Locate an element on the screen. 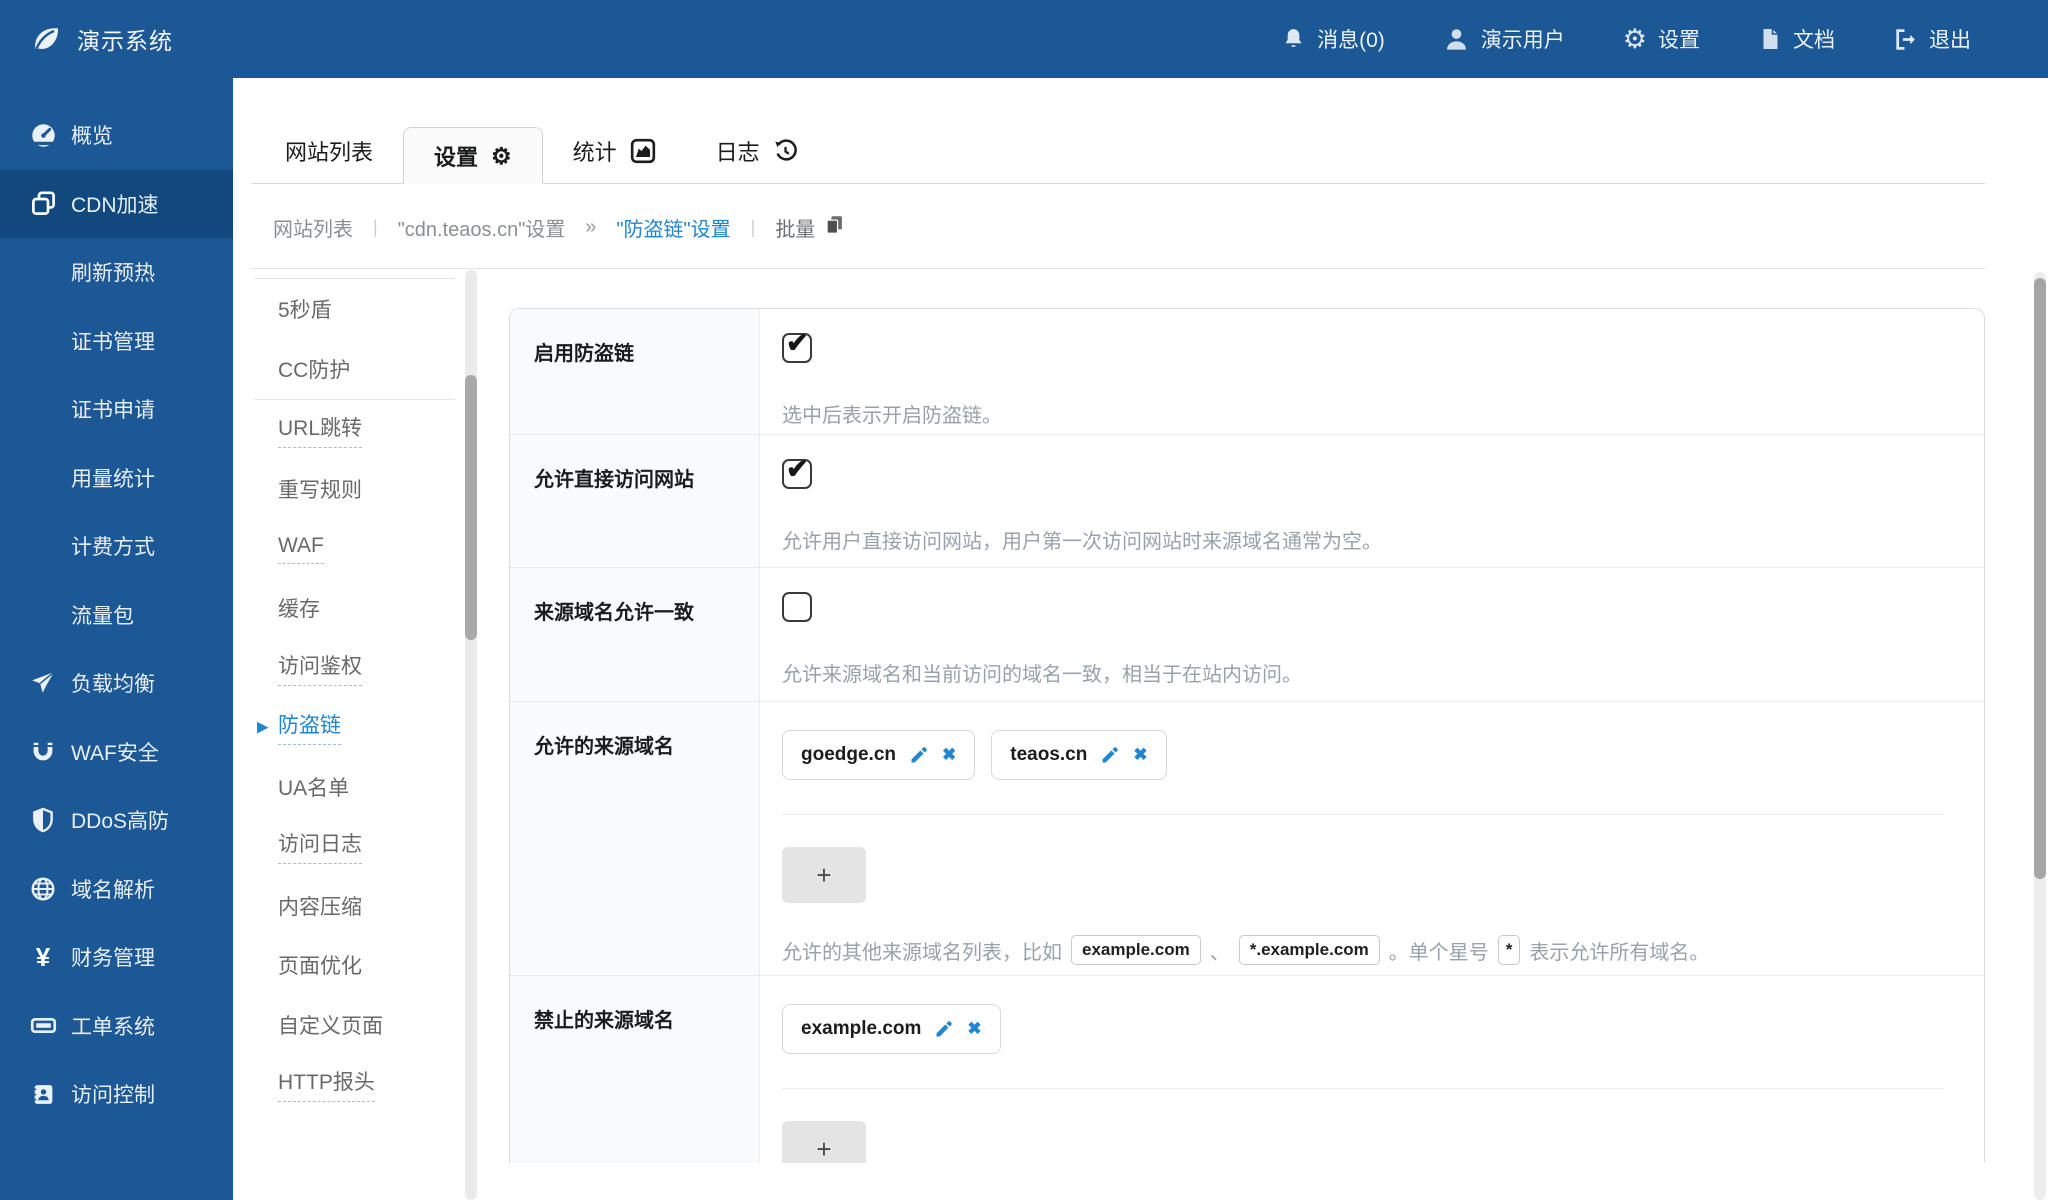  subnav-item-5s-shield: 5秒盾 is located at coordinates (355, 309).